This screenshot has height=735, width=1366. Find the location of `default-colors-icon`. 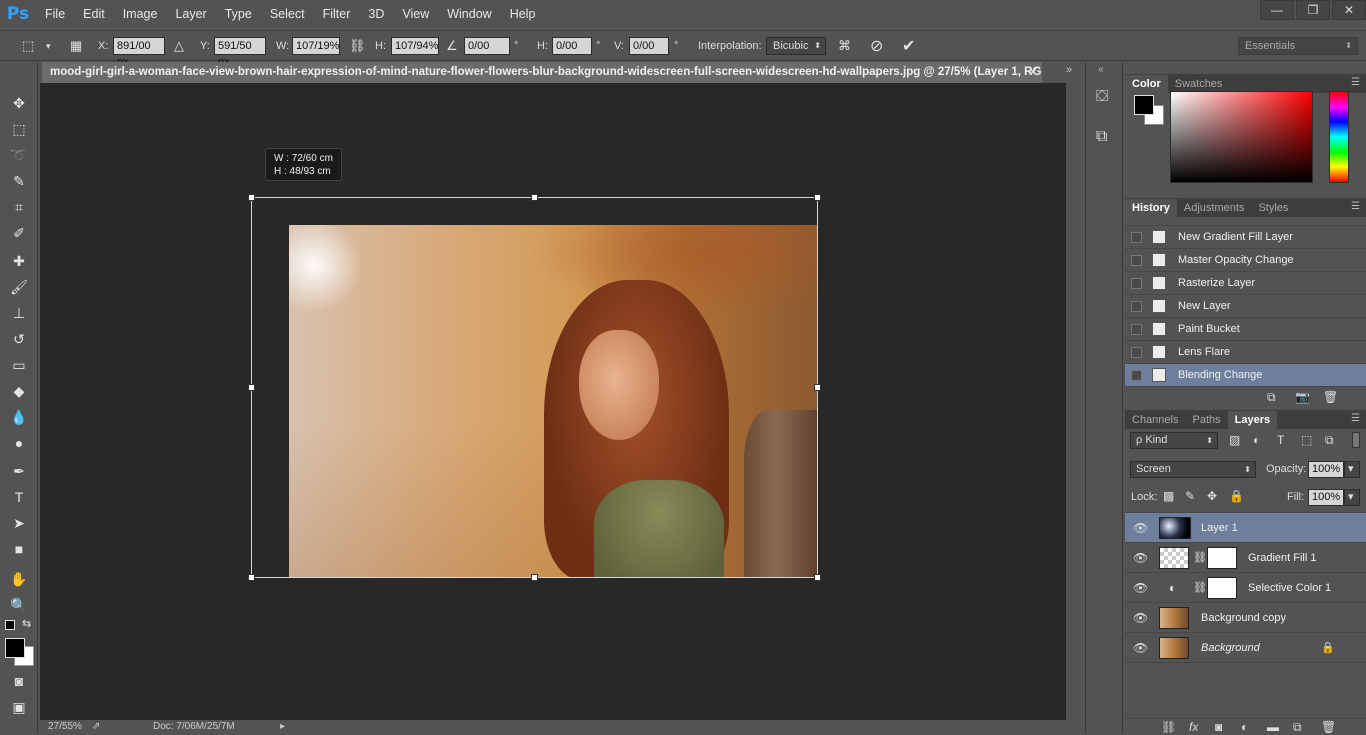

default-colors-icon is located at coordinates (10, 625).